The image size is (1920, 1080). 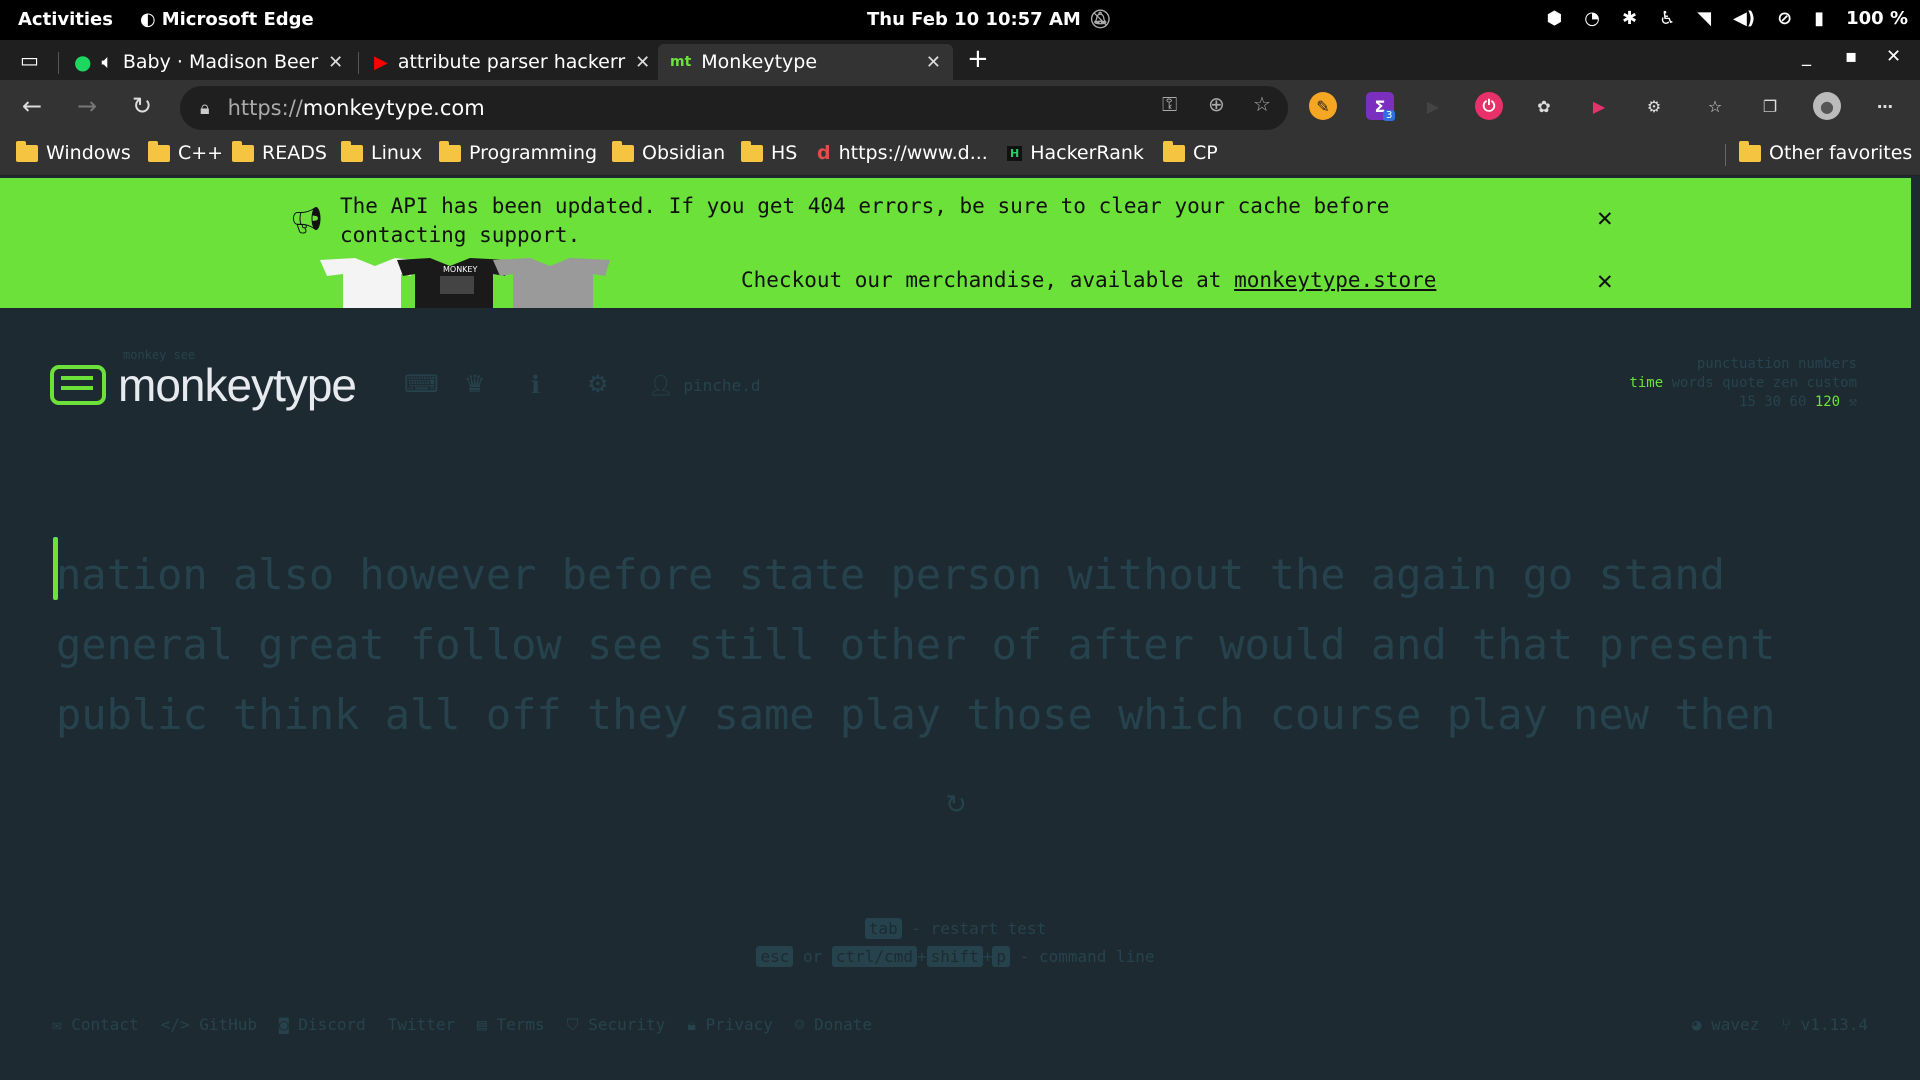 I want to click on footer-twitter: Twitter, so click(x=421, y=1025).